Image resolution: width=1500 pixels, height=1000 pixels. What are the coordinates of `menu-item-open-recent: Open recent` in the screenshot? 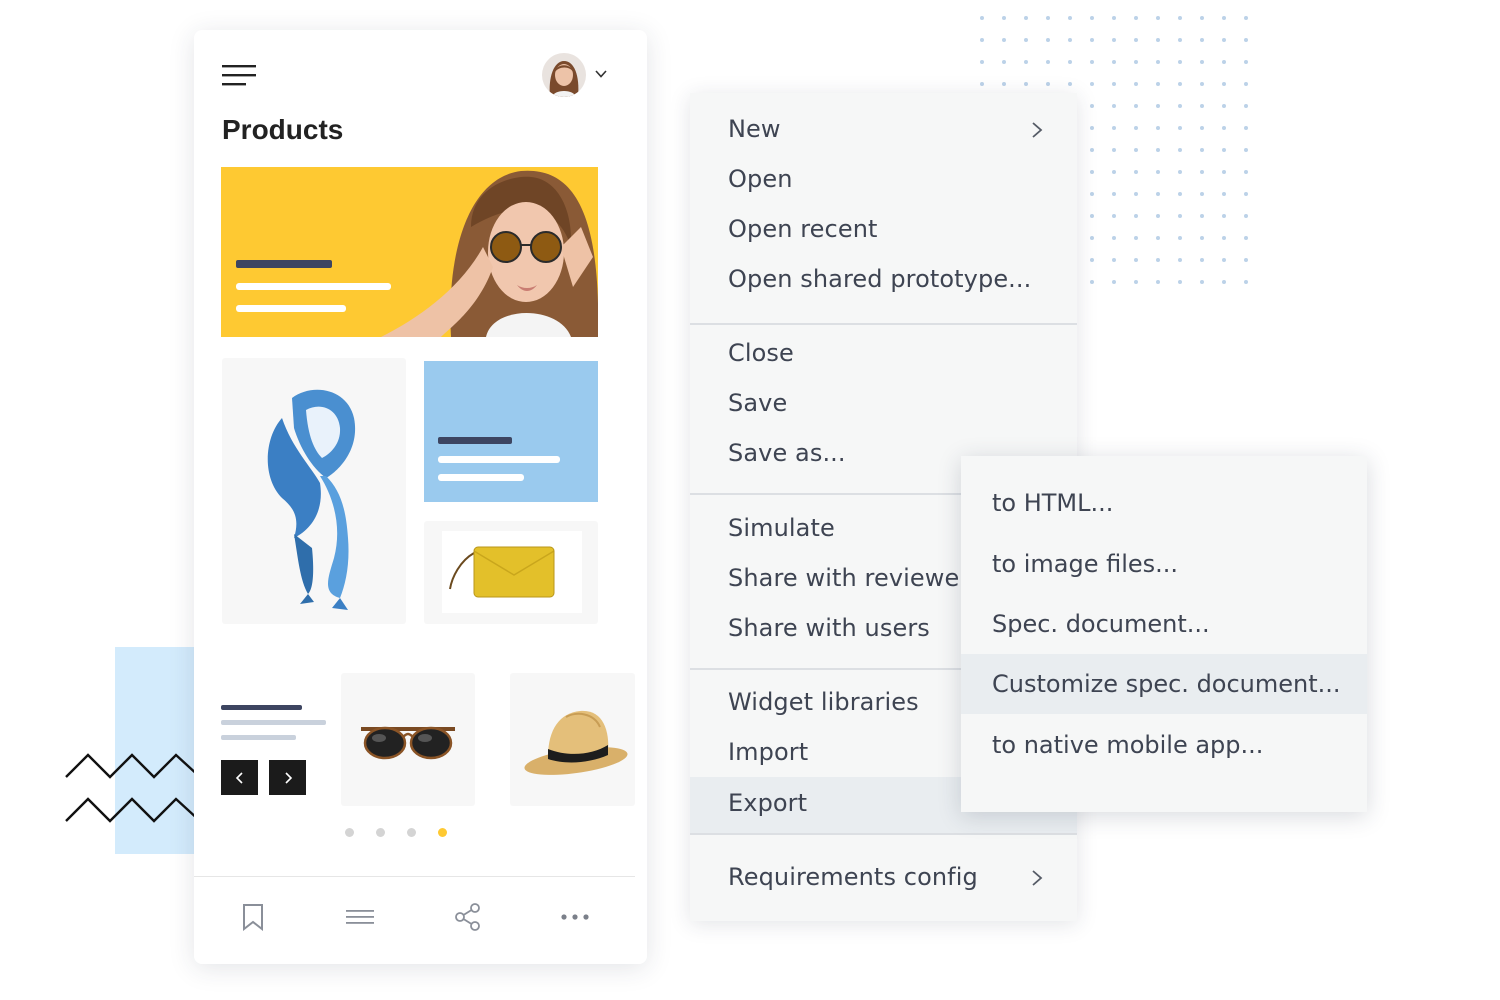 It's located at (883, 229).